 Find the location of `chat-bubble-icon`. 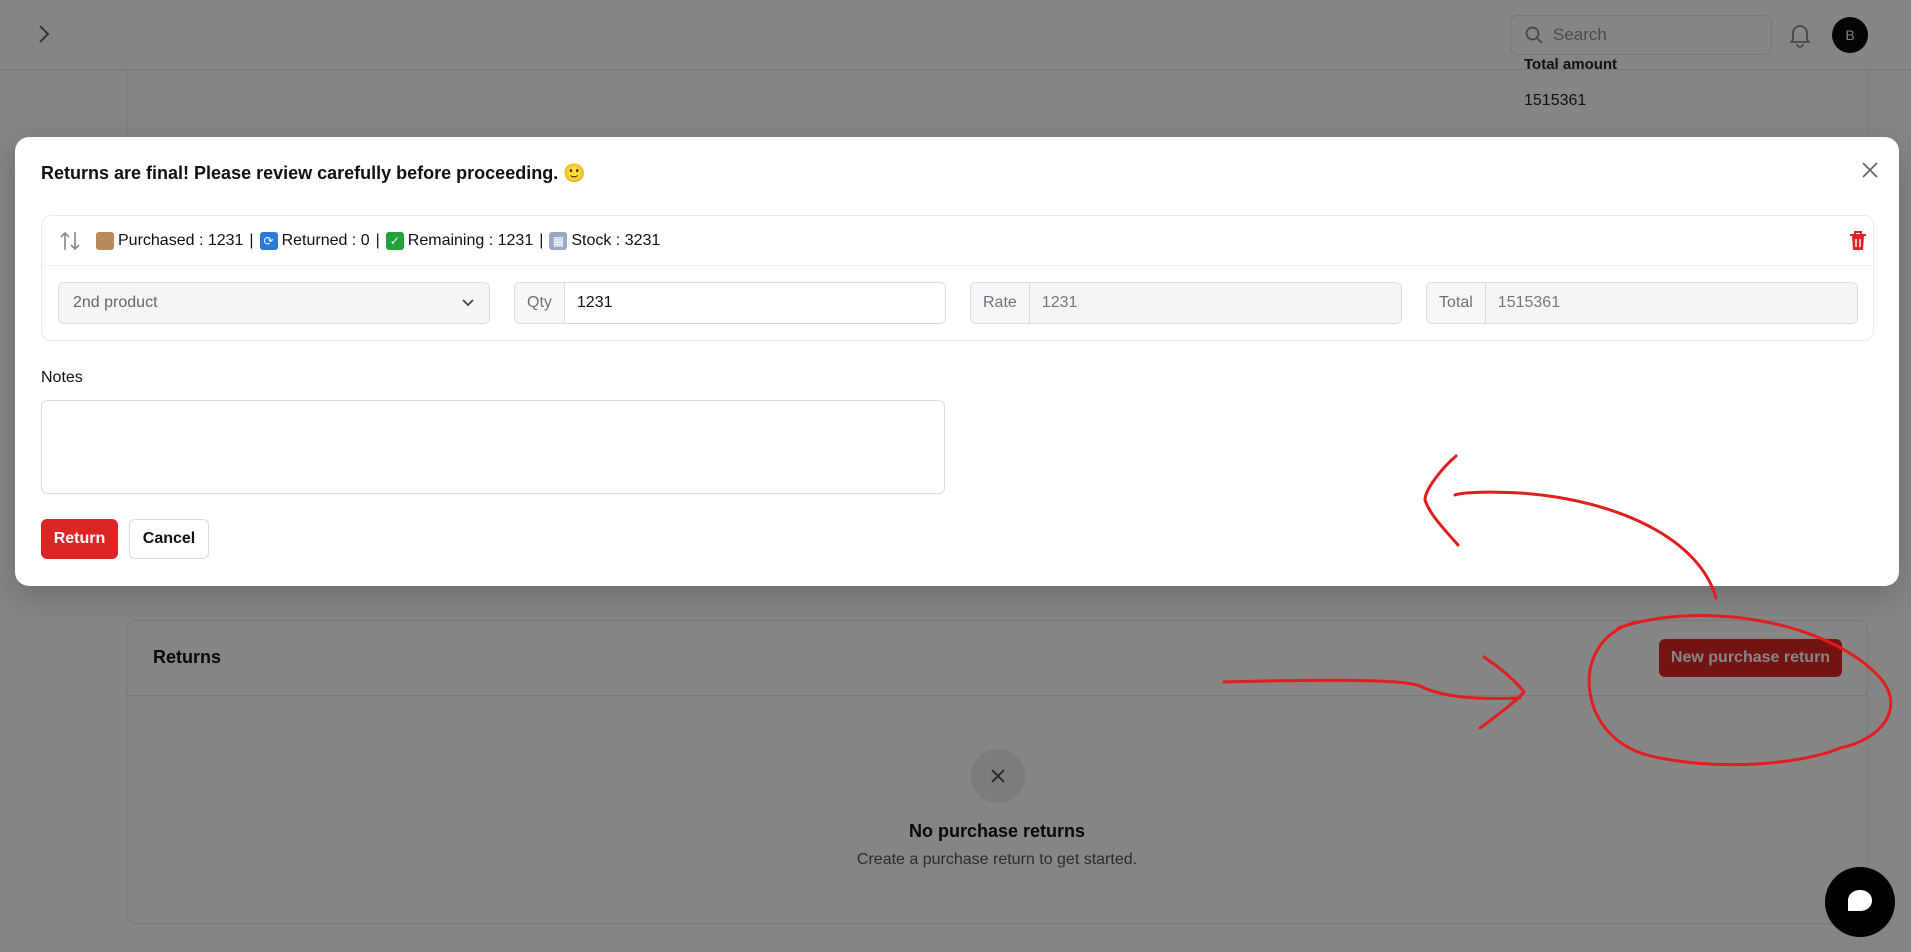

chat-bubble-icon is located at coordinates (1860, 900).